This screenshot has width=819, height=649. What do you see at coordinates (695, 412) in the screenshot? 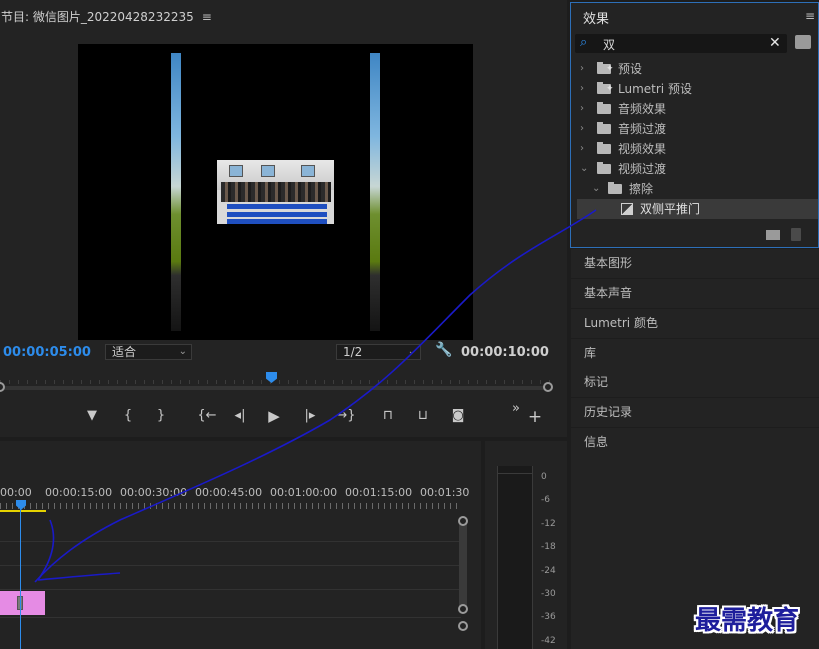
I see `panel-history: 历史记录` at bounding box center [695, 412].